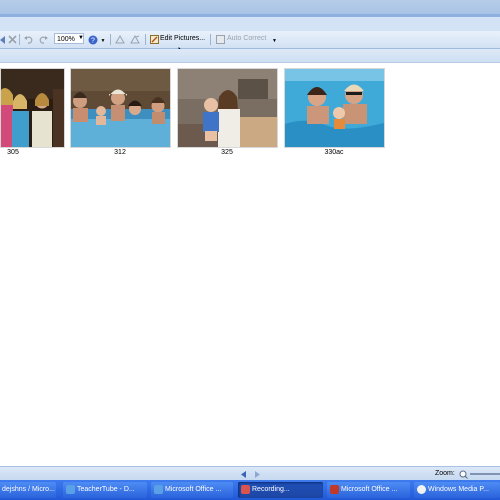 The width and height of the screenshot is (500, 500). I want to click on office-picture-manager-icon, so click(334, 489).